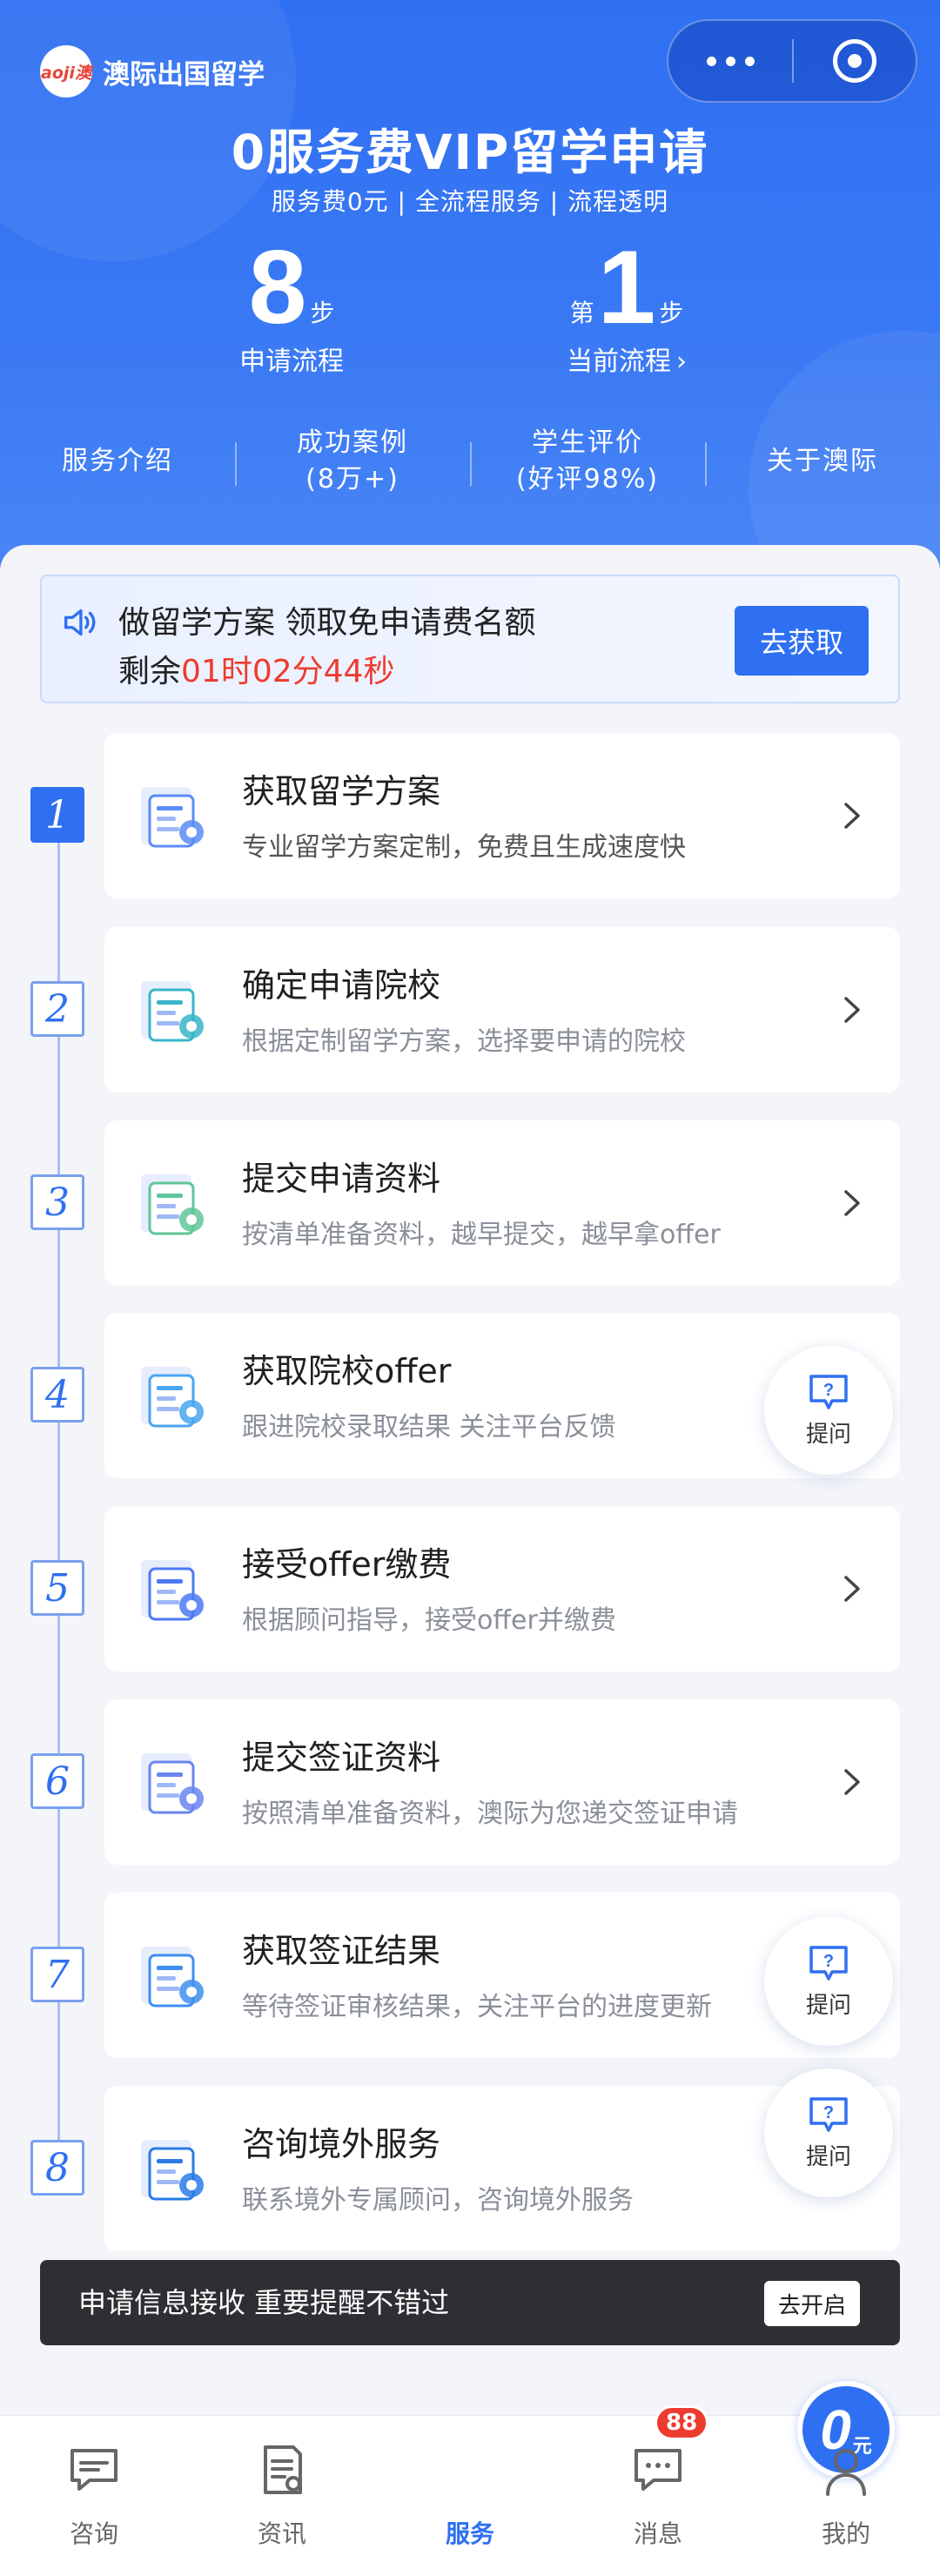 This screenshot has height=2576, width=940. Describe the element at coordinates (845, 2533) in the screenshot. I see `tab-label: 我的` at that location.